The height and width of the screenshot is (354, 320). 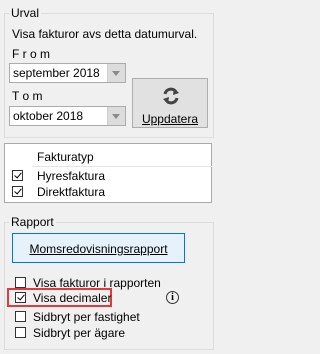 What do you see at coordinates (25, 13) in the screenshot?
I see `urval-legend: Urval` at bounding box center [25, 13].